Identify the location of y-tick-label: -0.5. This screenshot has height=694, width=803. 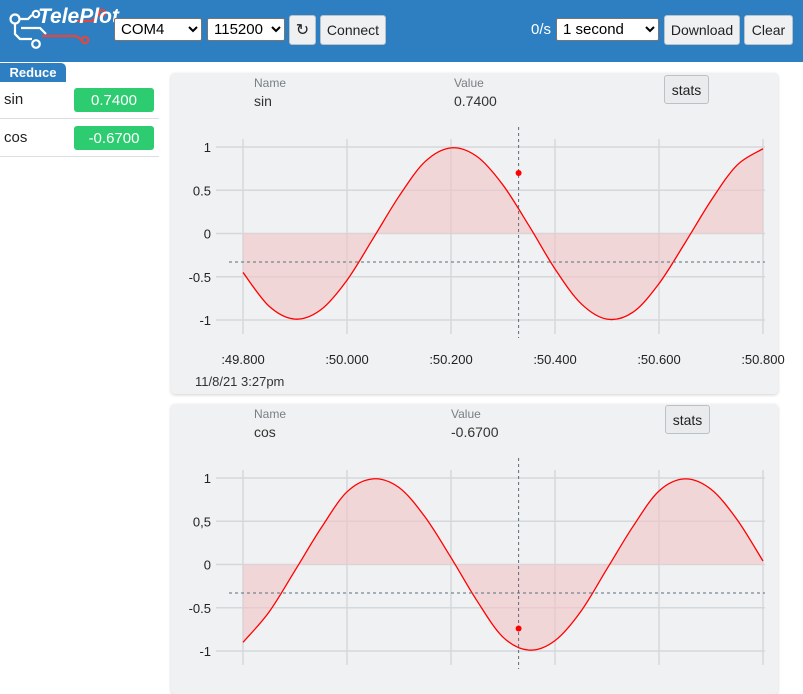
(200, 608).